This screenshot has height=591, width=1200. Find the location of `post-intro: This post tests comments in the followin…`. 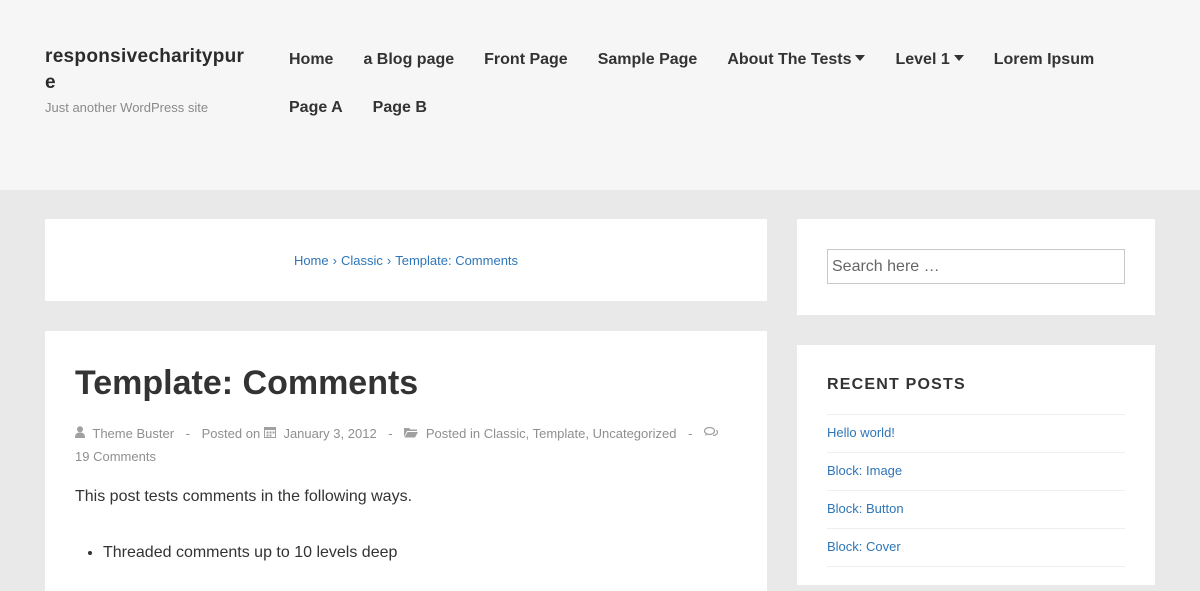

post-intro: This post tests comments in the followin… is located at coordinates (244, 496).